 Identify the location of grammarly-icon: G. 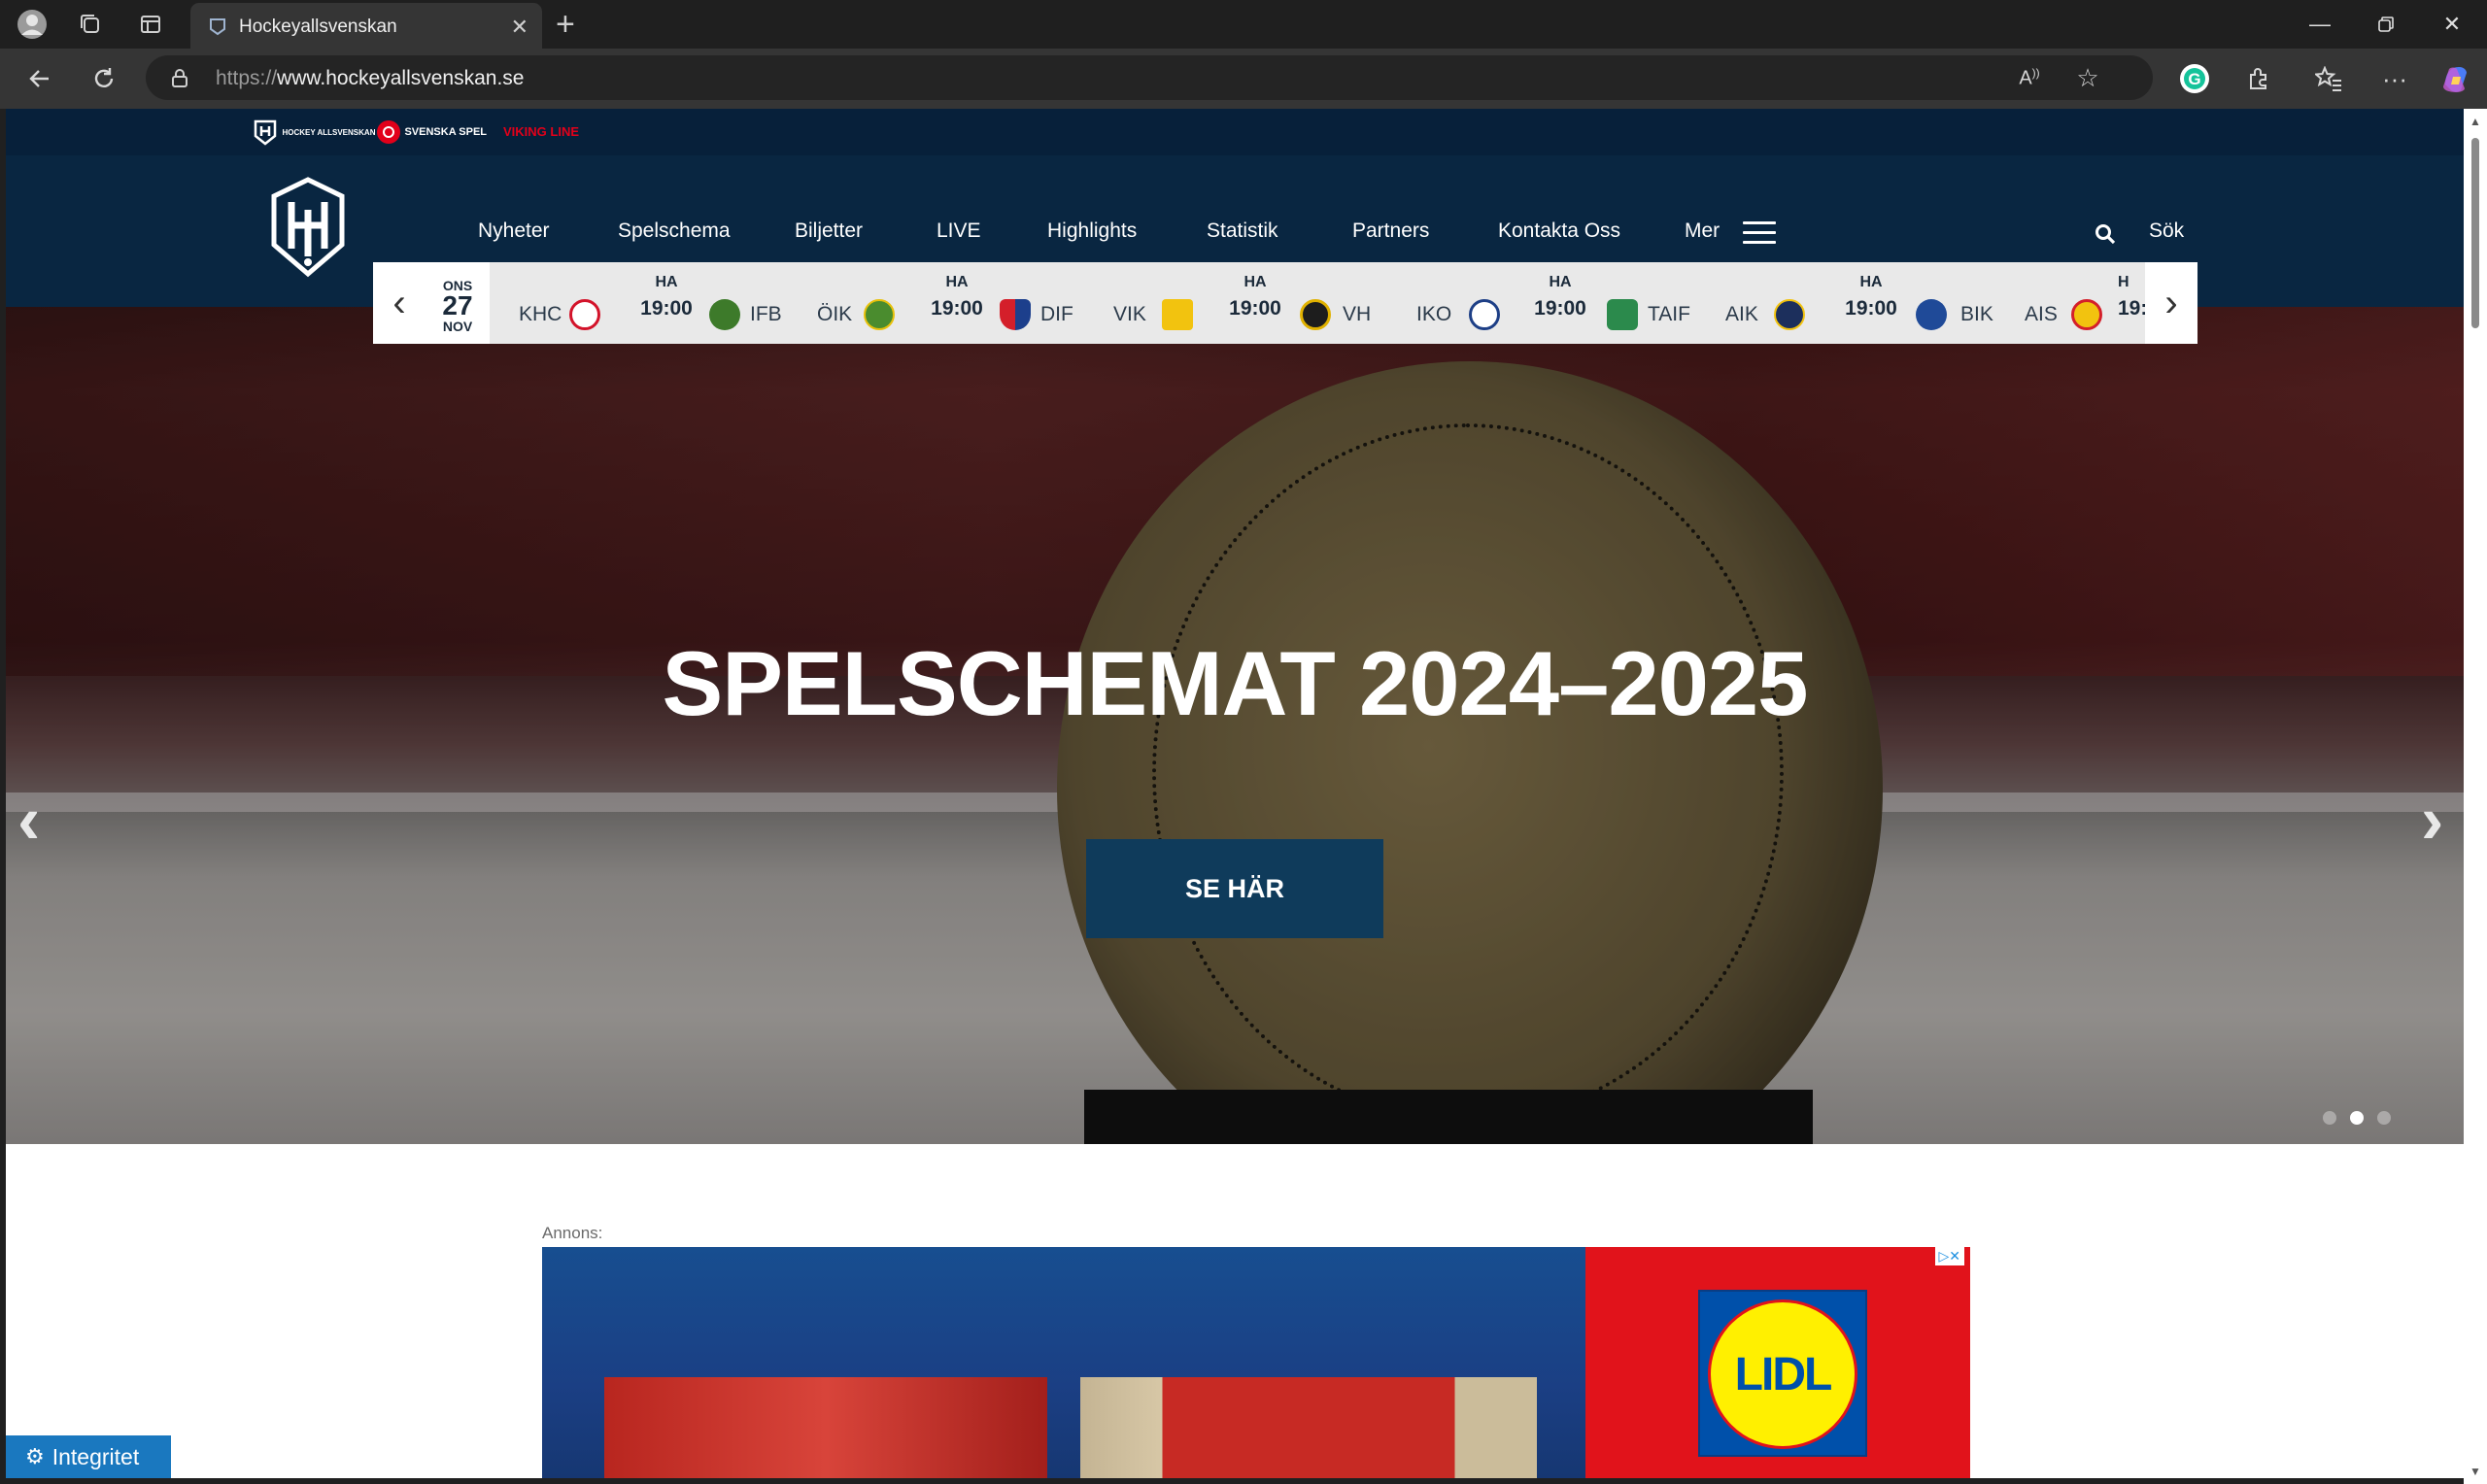
(2194, 78).